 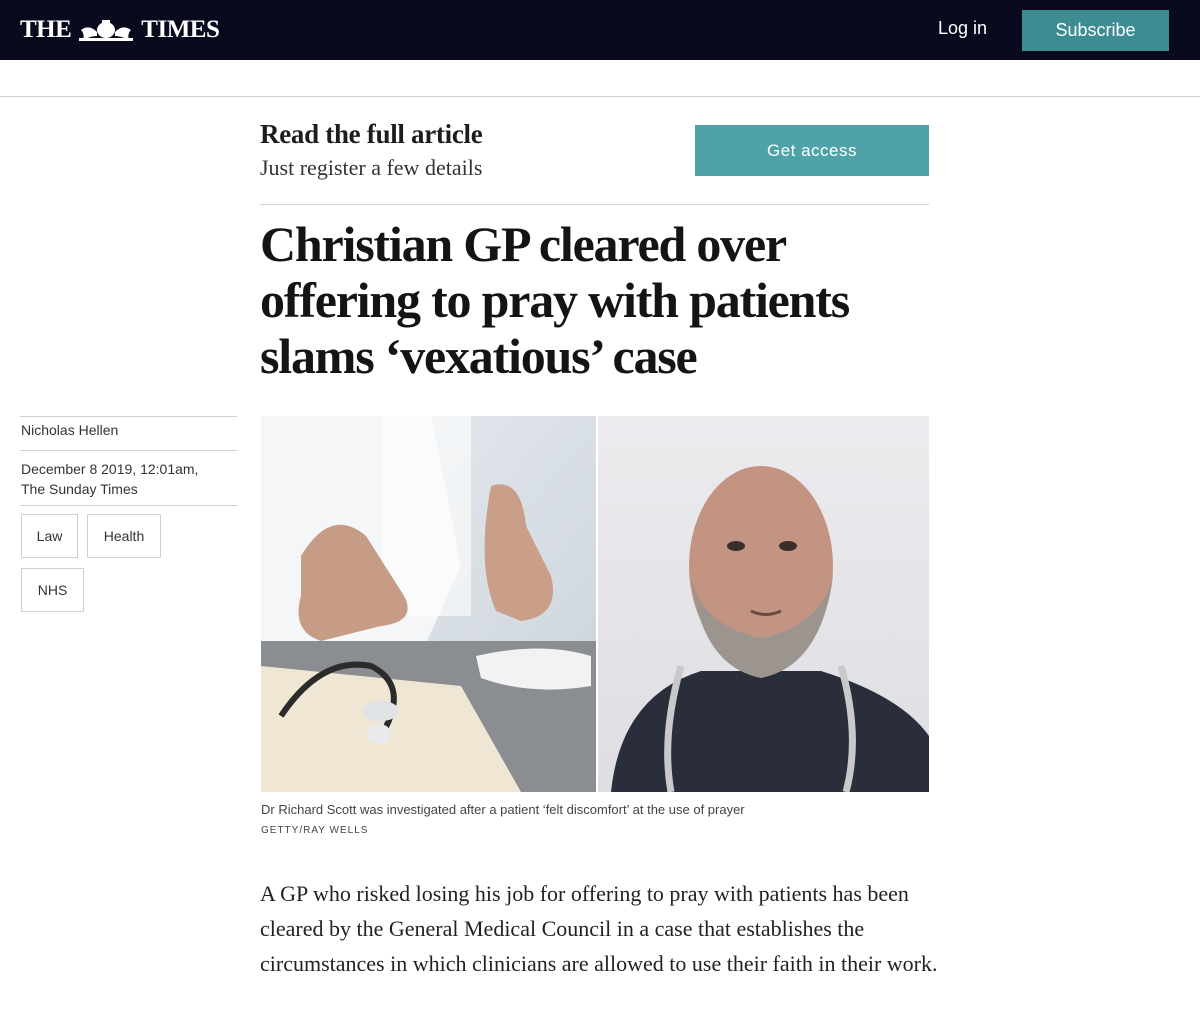 What do you see at coordinates (49, 536) in the screenshot?
I see `tag-law: Law` at bounding box center [49, 536].